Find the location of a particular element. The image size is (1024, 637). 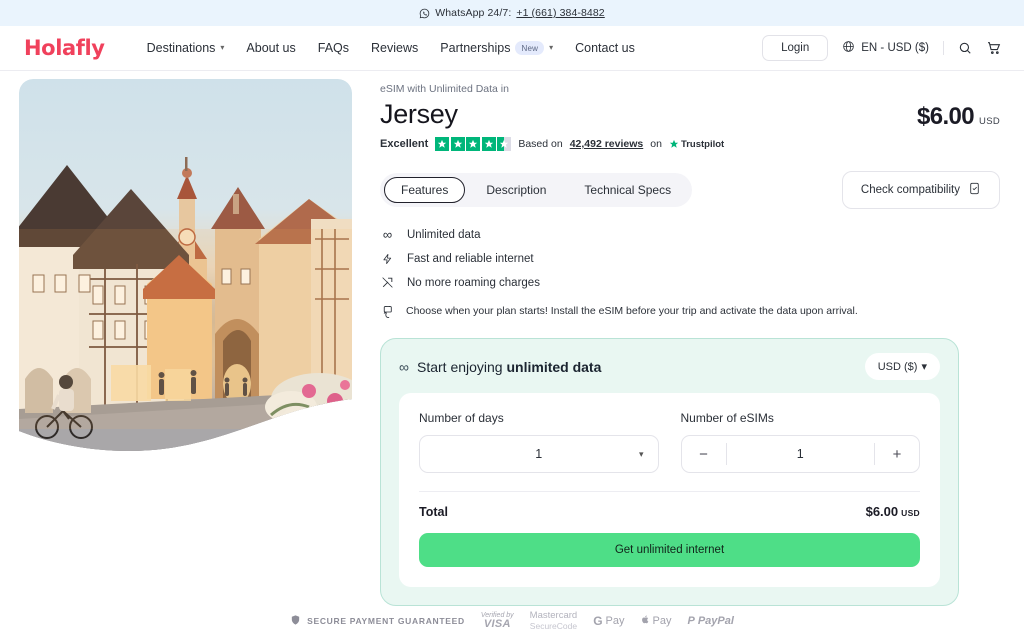

header-actions: Login EN - USD ($) is located at coordinates (882, 48).